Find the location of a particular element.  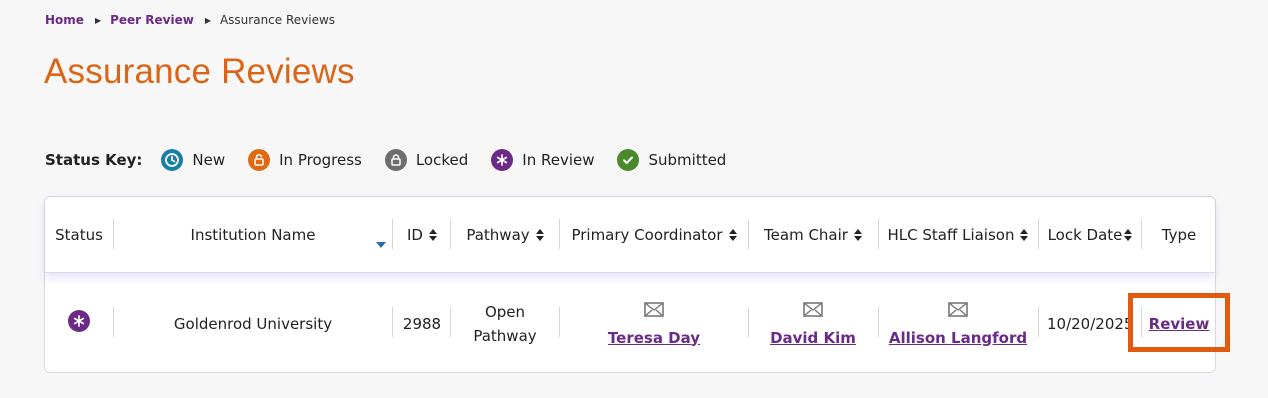

status-key-in-review-label: In Review is located at coordinates (558, 160).